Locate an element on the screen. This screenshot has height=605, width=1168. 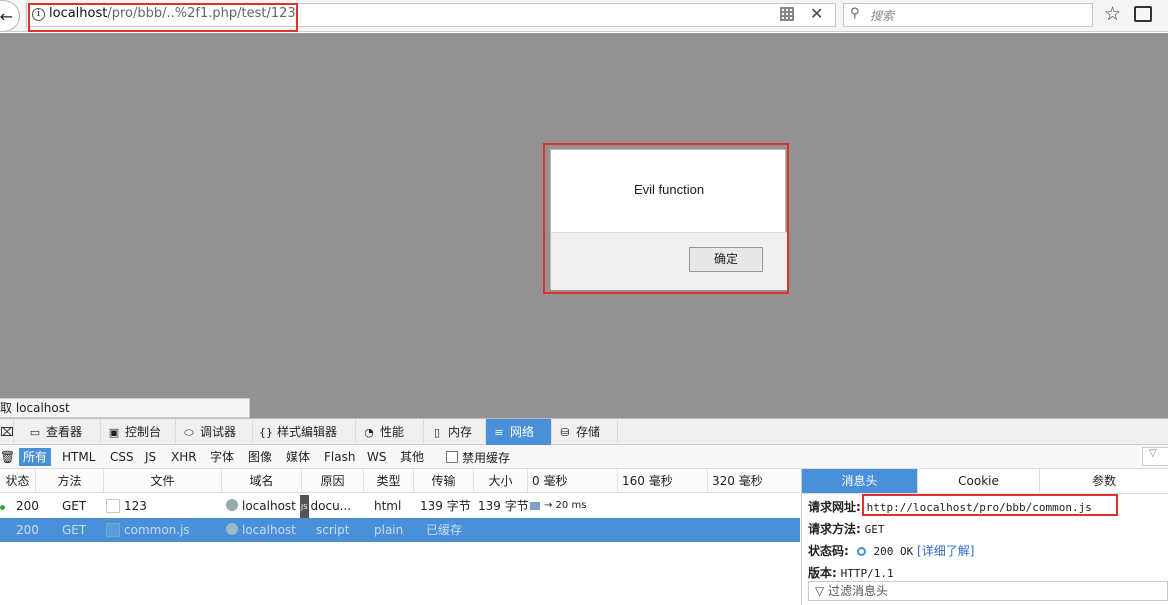
status-tooltip: 取 localhost is located at coordinates (125, 408).